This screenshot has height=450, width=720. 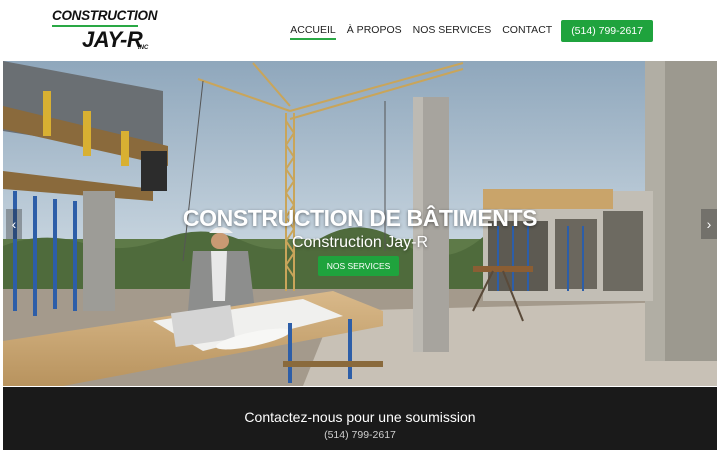 I want to click on nav-item-nos-services: NOS SERVICES, so click(x=452, y=30).